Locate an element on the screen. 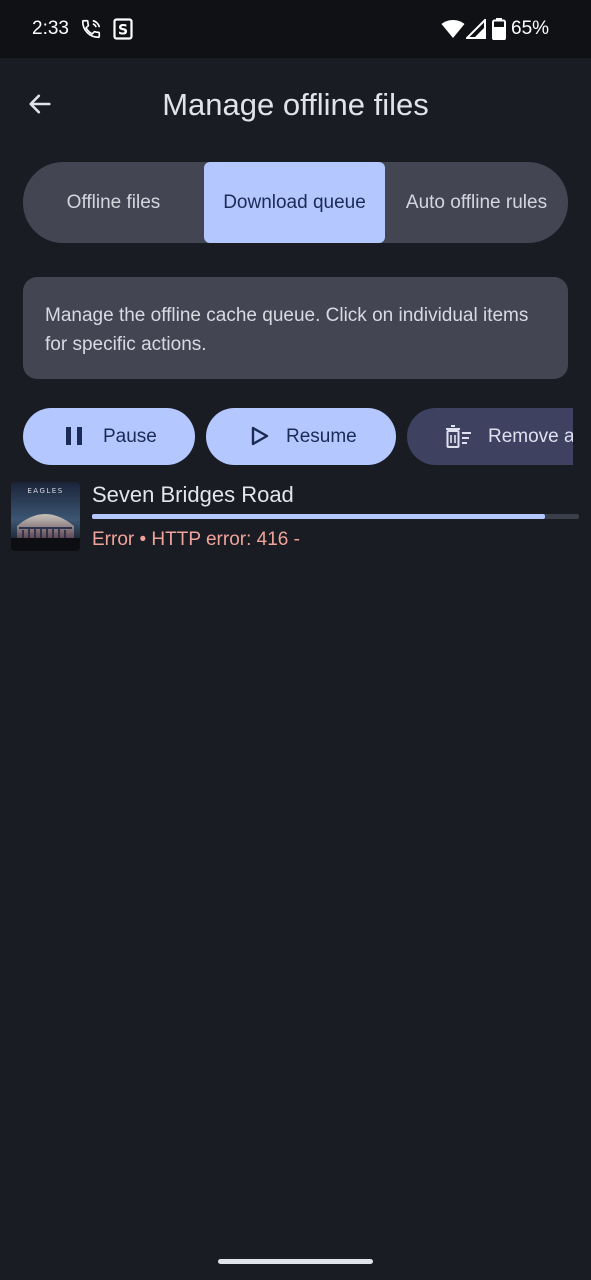 The width and height of the screenshot is (591, 1280). tab-offline-files: Offline files is located at coordinates (113, 202).